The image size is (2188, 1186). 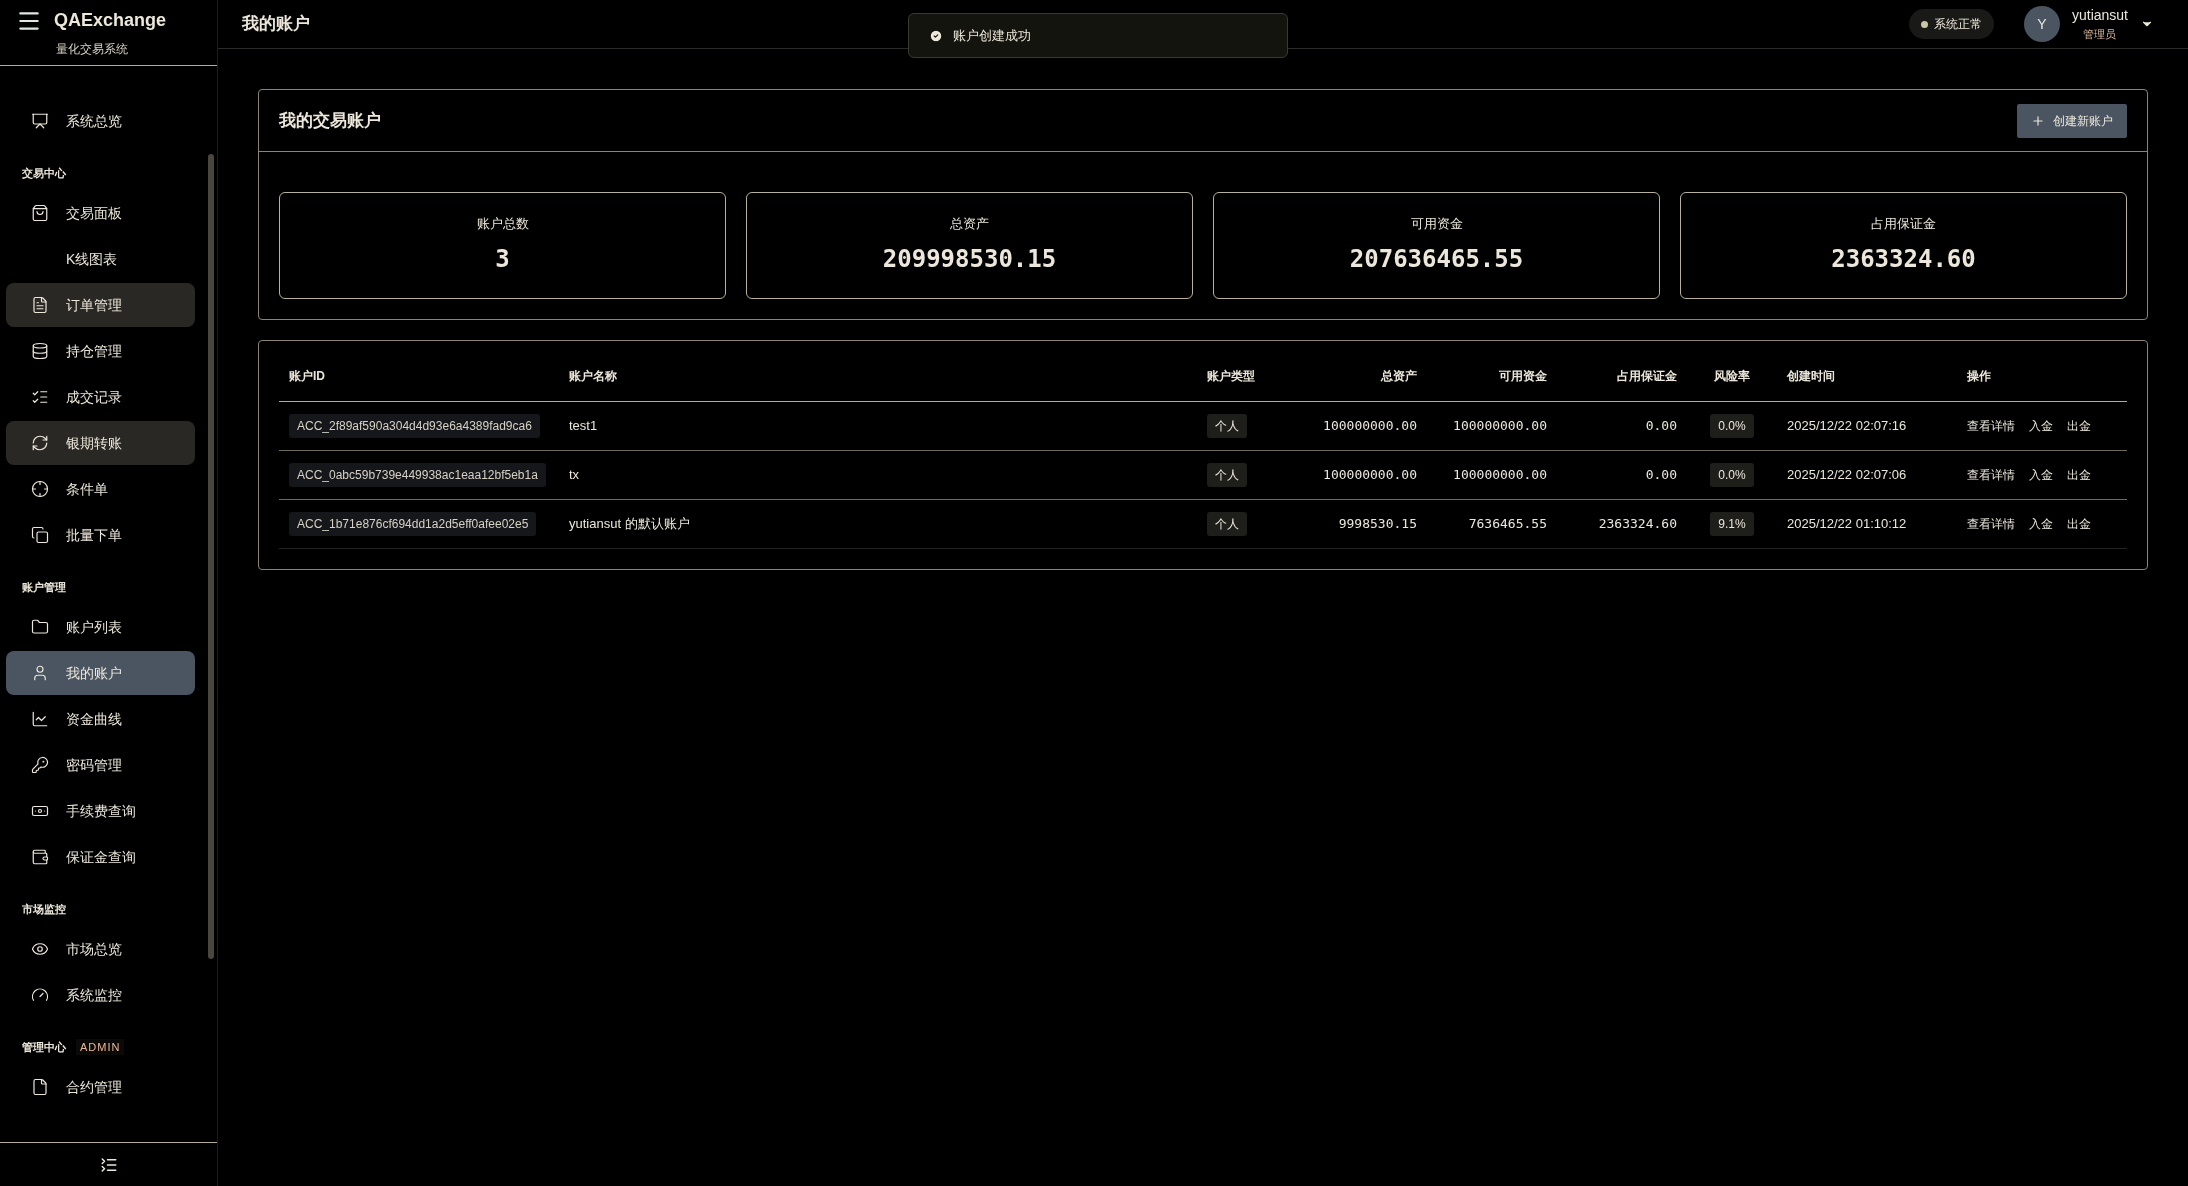 I want to click on section-heading: 账户管理, so click(x=44, y=587).